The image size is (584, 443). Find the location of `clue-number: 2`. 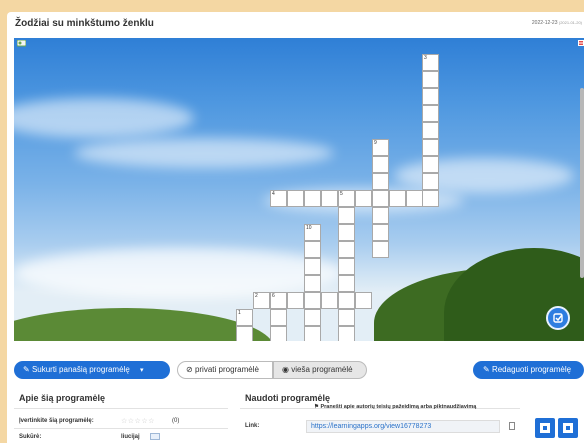

clue-number: 2 is located at coordinates (256, 296).